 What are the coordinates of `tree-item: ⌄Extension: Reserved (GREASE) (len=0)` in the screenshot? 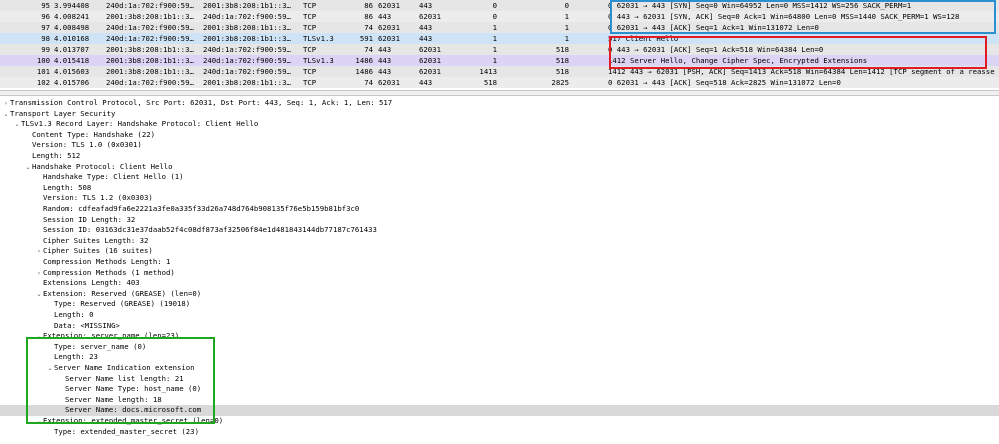 It's located at (100, 294).